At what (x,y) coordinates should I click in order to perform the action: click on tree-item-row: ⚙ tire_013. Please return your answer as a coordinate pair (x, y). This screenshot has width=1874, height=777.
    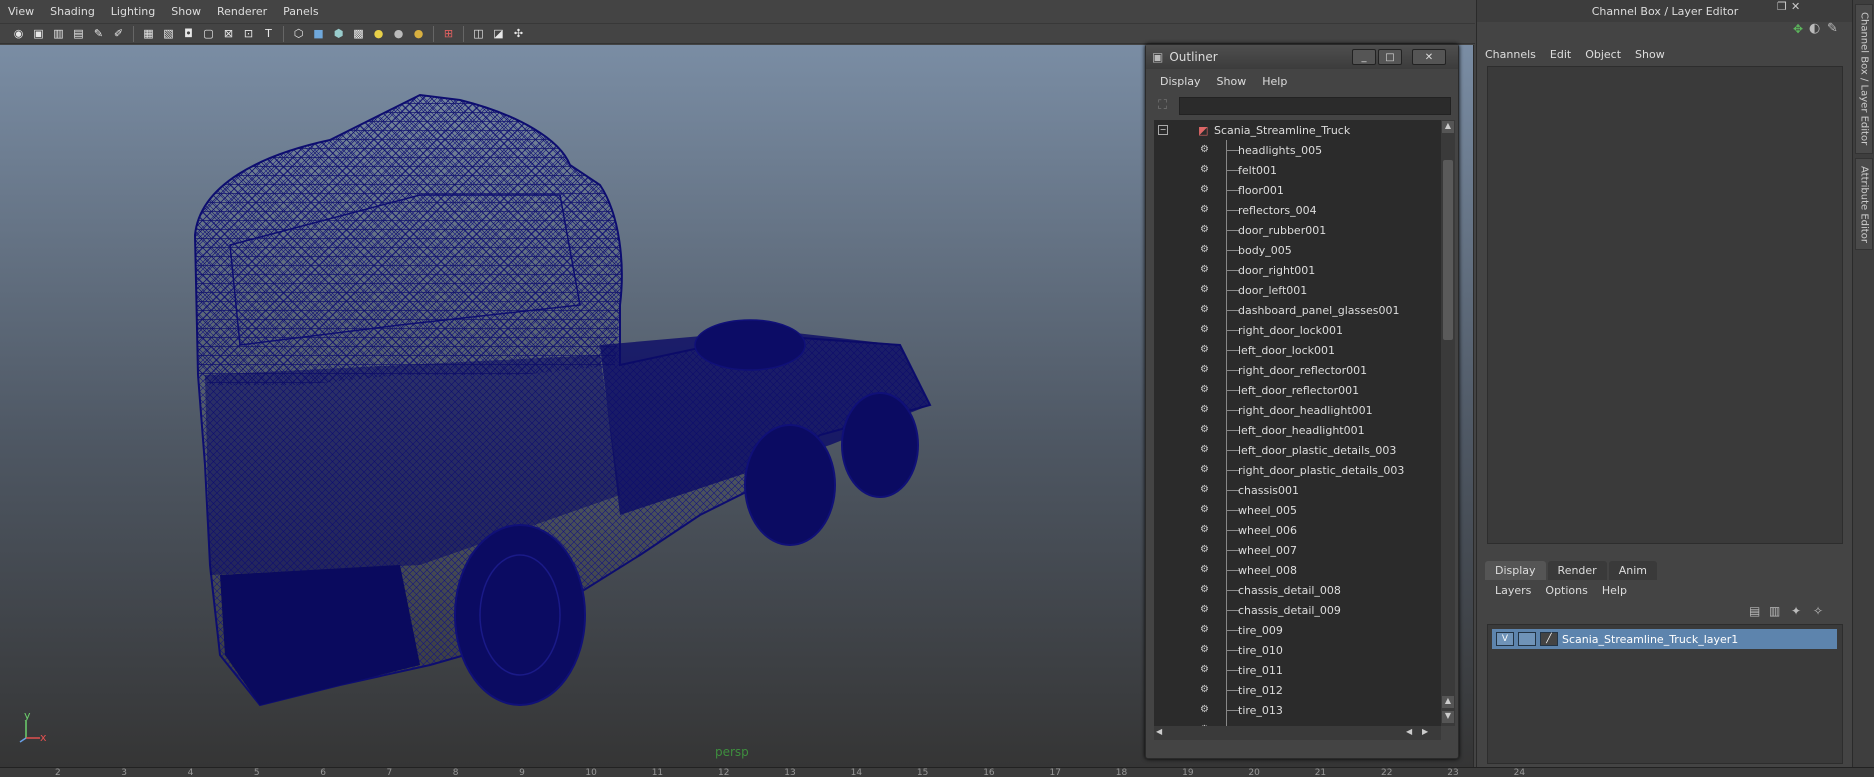
    Looking at the image, I should click on (1297, 710).